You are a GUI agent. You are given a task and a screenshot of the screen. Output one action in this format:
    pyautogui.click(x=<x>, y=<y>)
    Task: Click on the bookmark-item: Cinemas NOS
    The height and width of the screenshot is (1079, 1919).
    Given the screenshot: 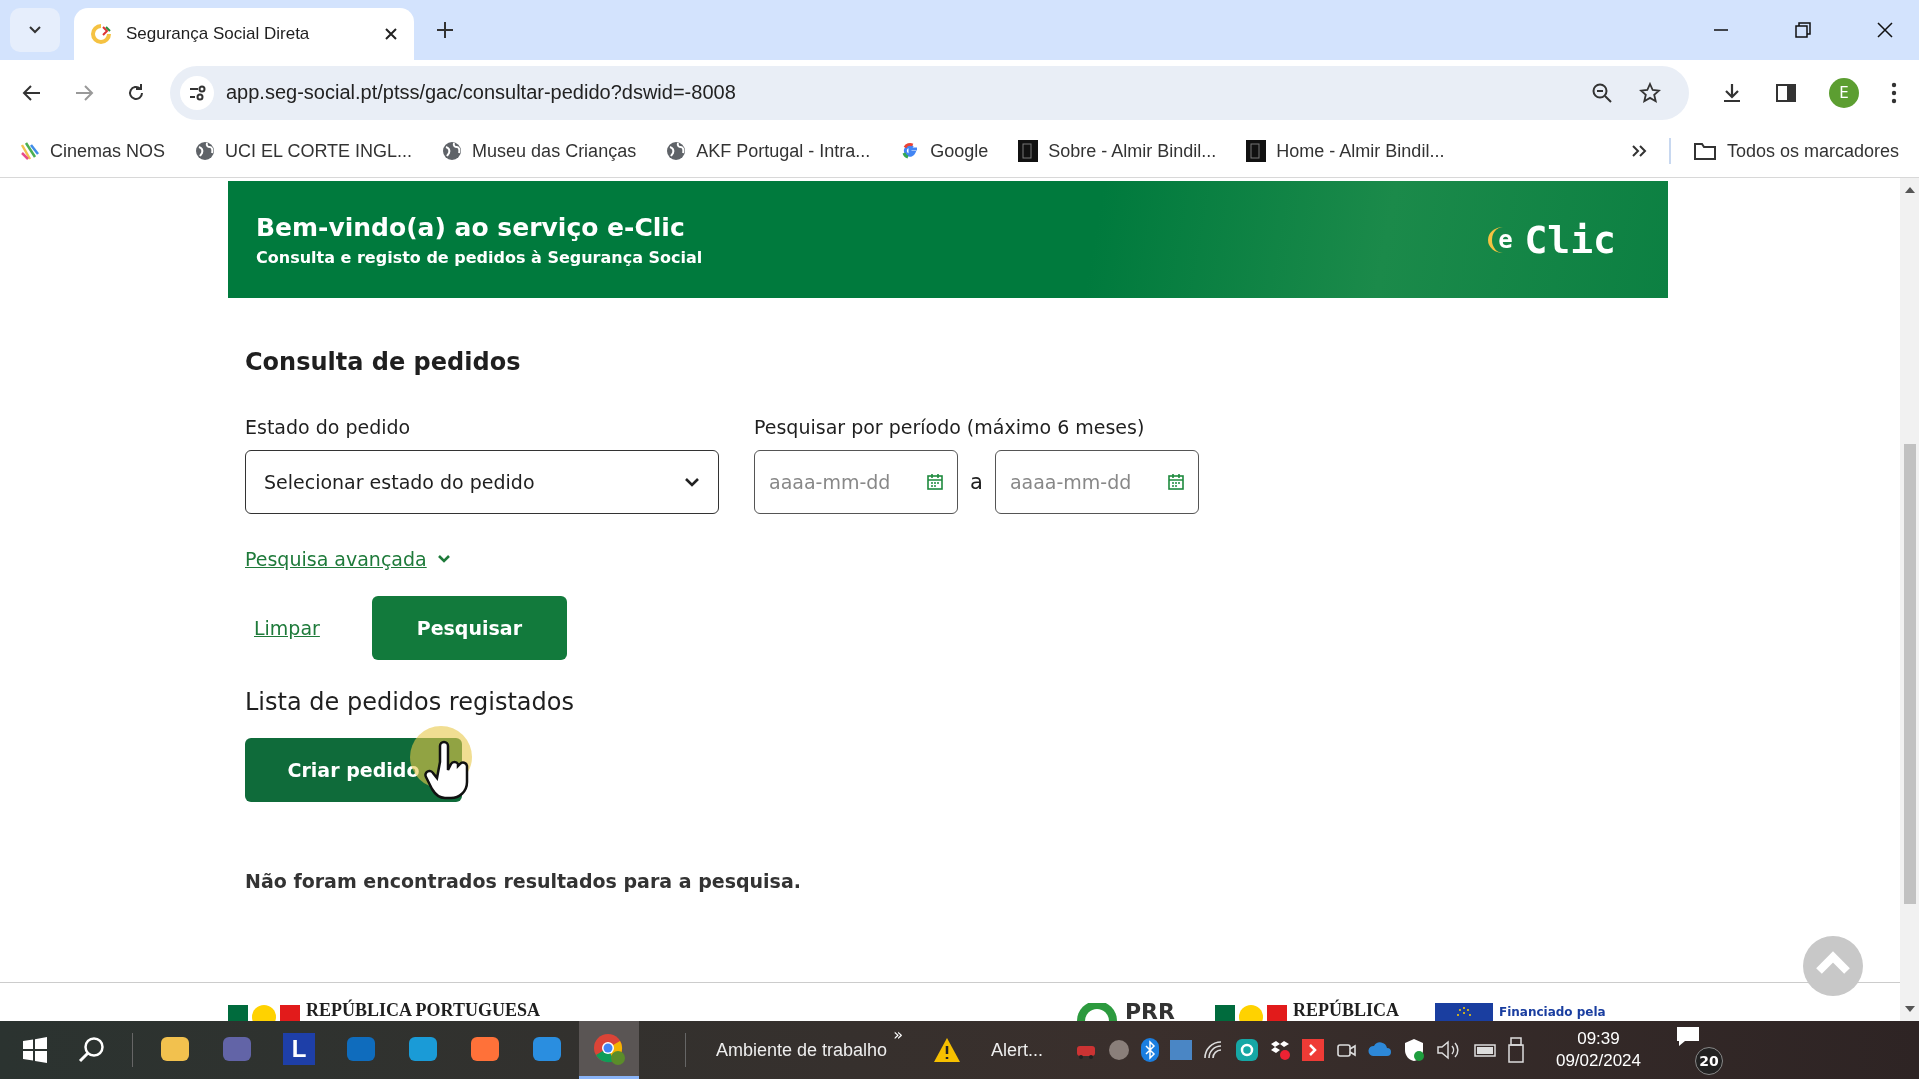 What is the action you would take?
    pyautogui.click(x=93, y=151)
    